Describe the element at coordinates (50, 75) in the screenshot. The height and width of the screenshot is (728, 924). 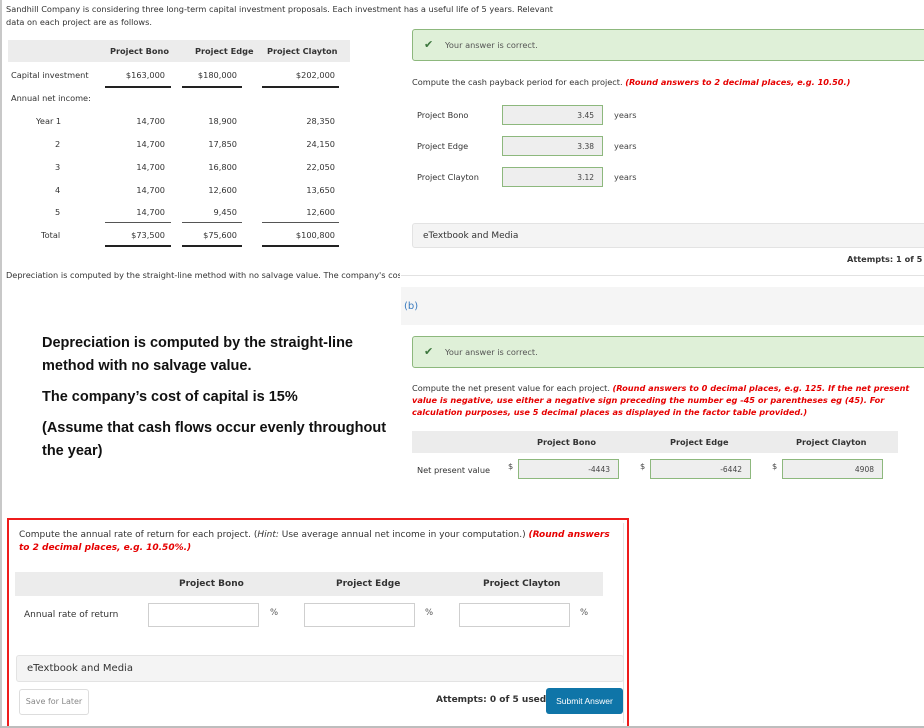
I see `row-label-capital: Capital investment` at that location.